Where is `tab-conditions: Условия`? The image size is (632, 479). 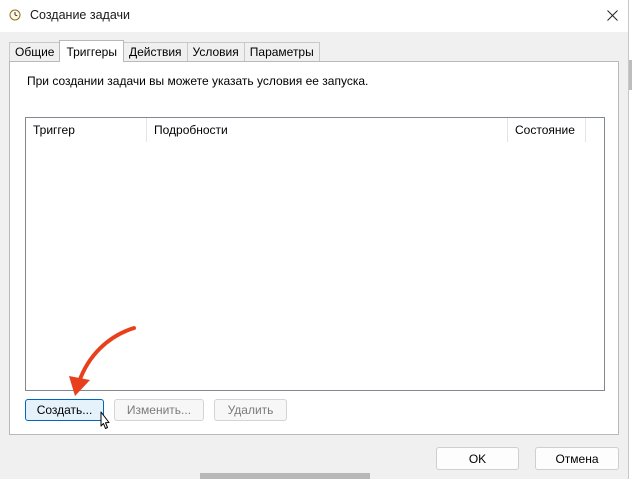 tab-conditions: Условия is located at coordinates (215, 51).